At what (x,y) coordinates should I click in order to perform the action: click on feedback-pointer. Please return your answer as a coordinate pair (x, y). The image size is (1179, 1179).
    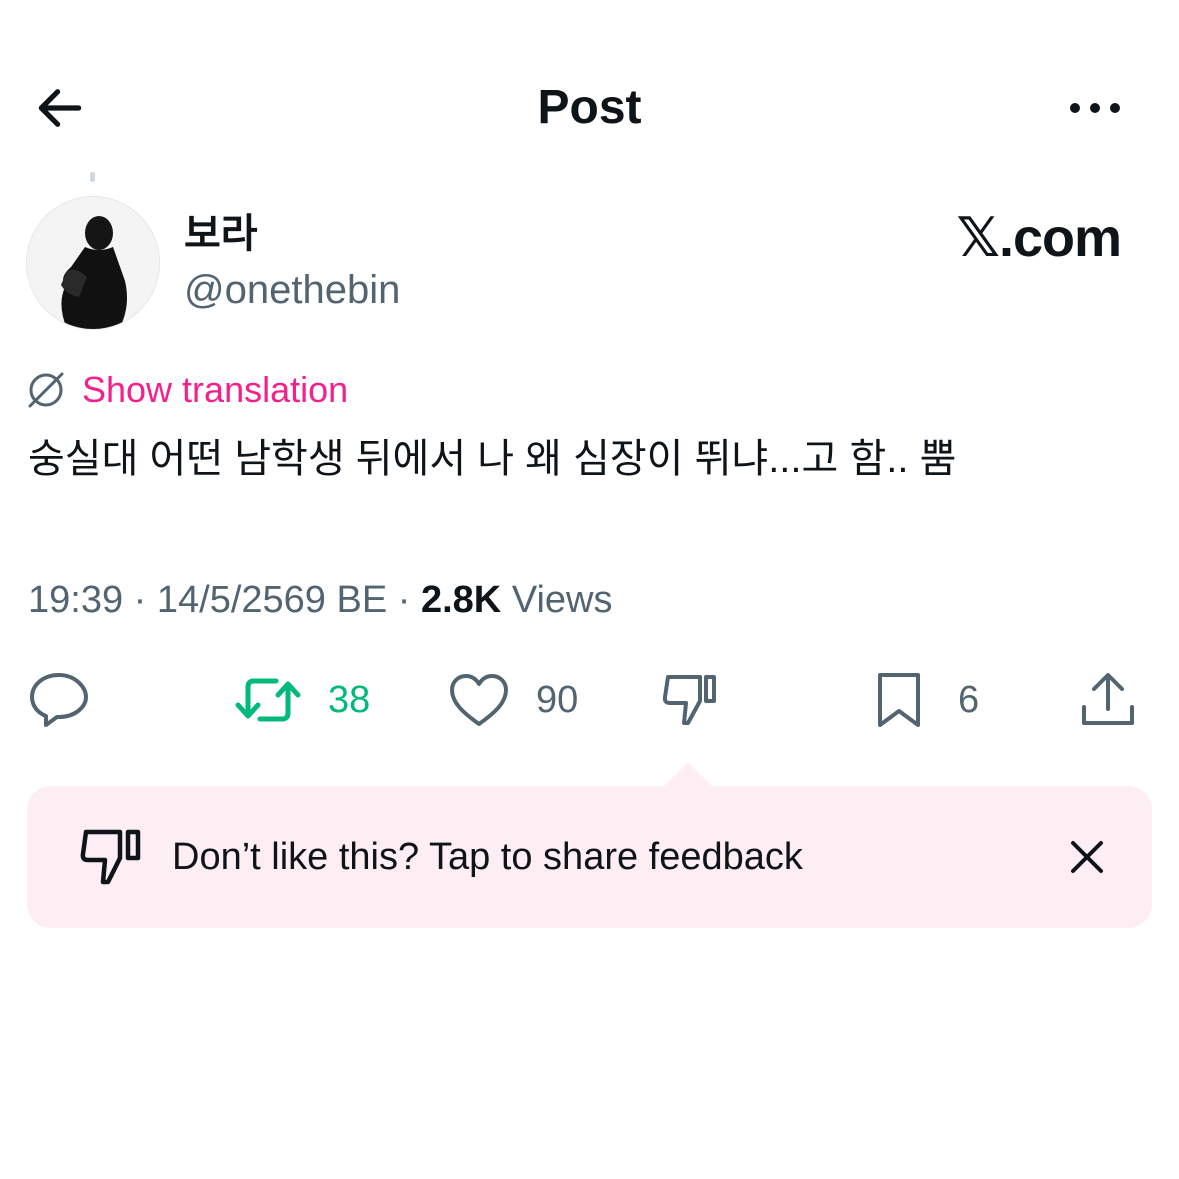
    Looking at the image, I should click on (688, 774).